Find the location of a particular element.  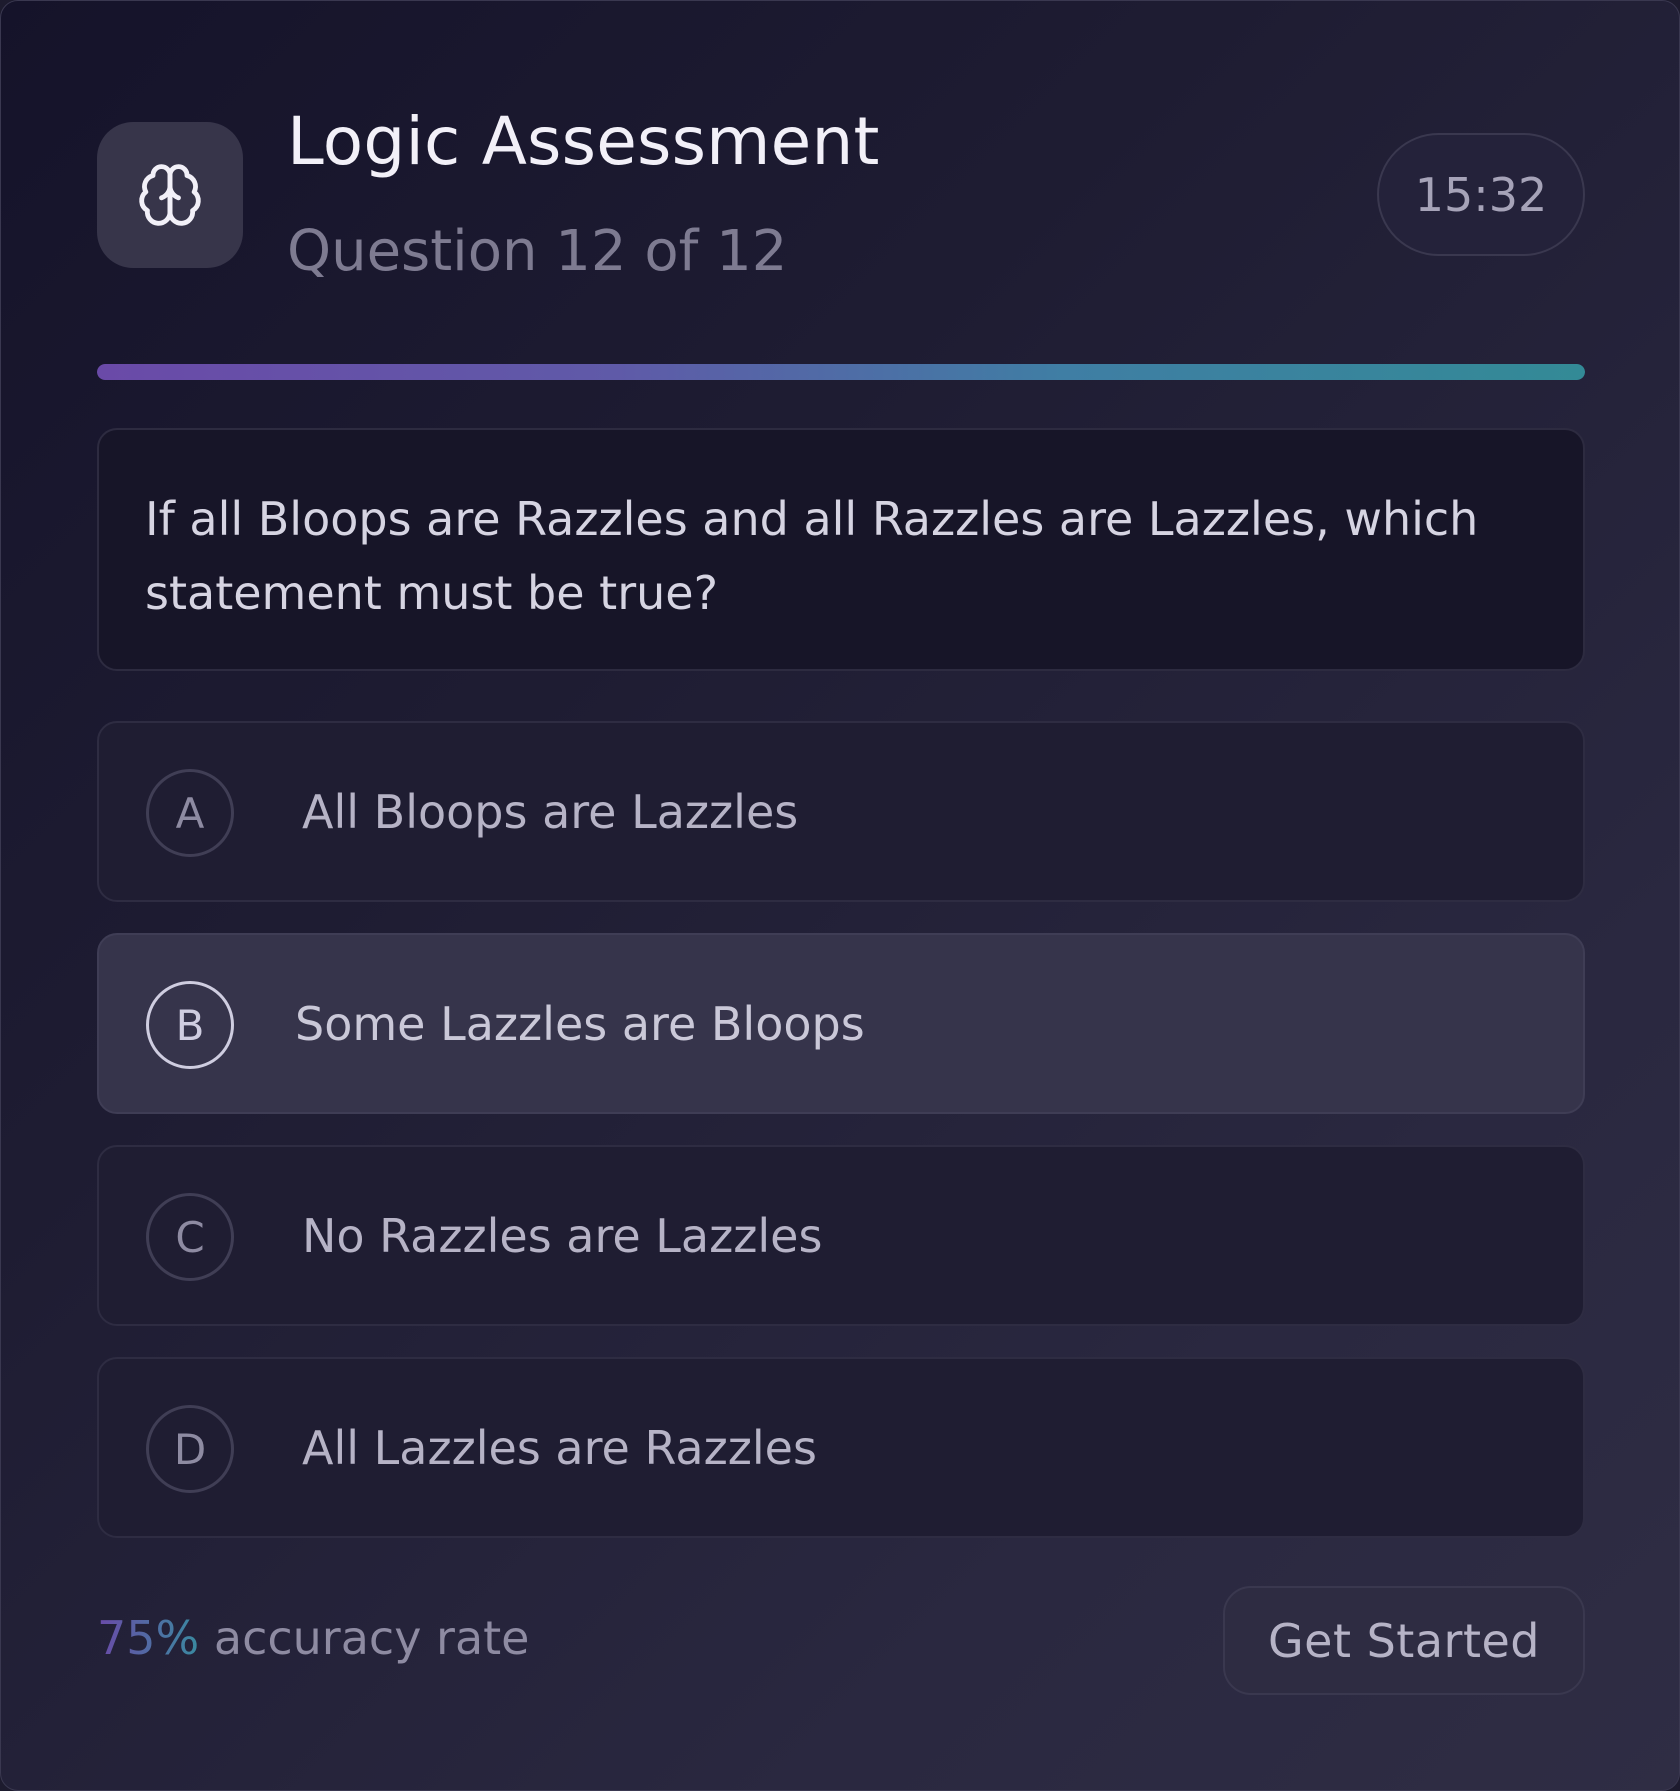

option-label: Some Lazzles are Bloops is located at coordinates (580, 1023).